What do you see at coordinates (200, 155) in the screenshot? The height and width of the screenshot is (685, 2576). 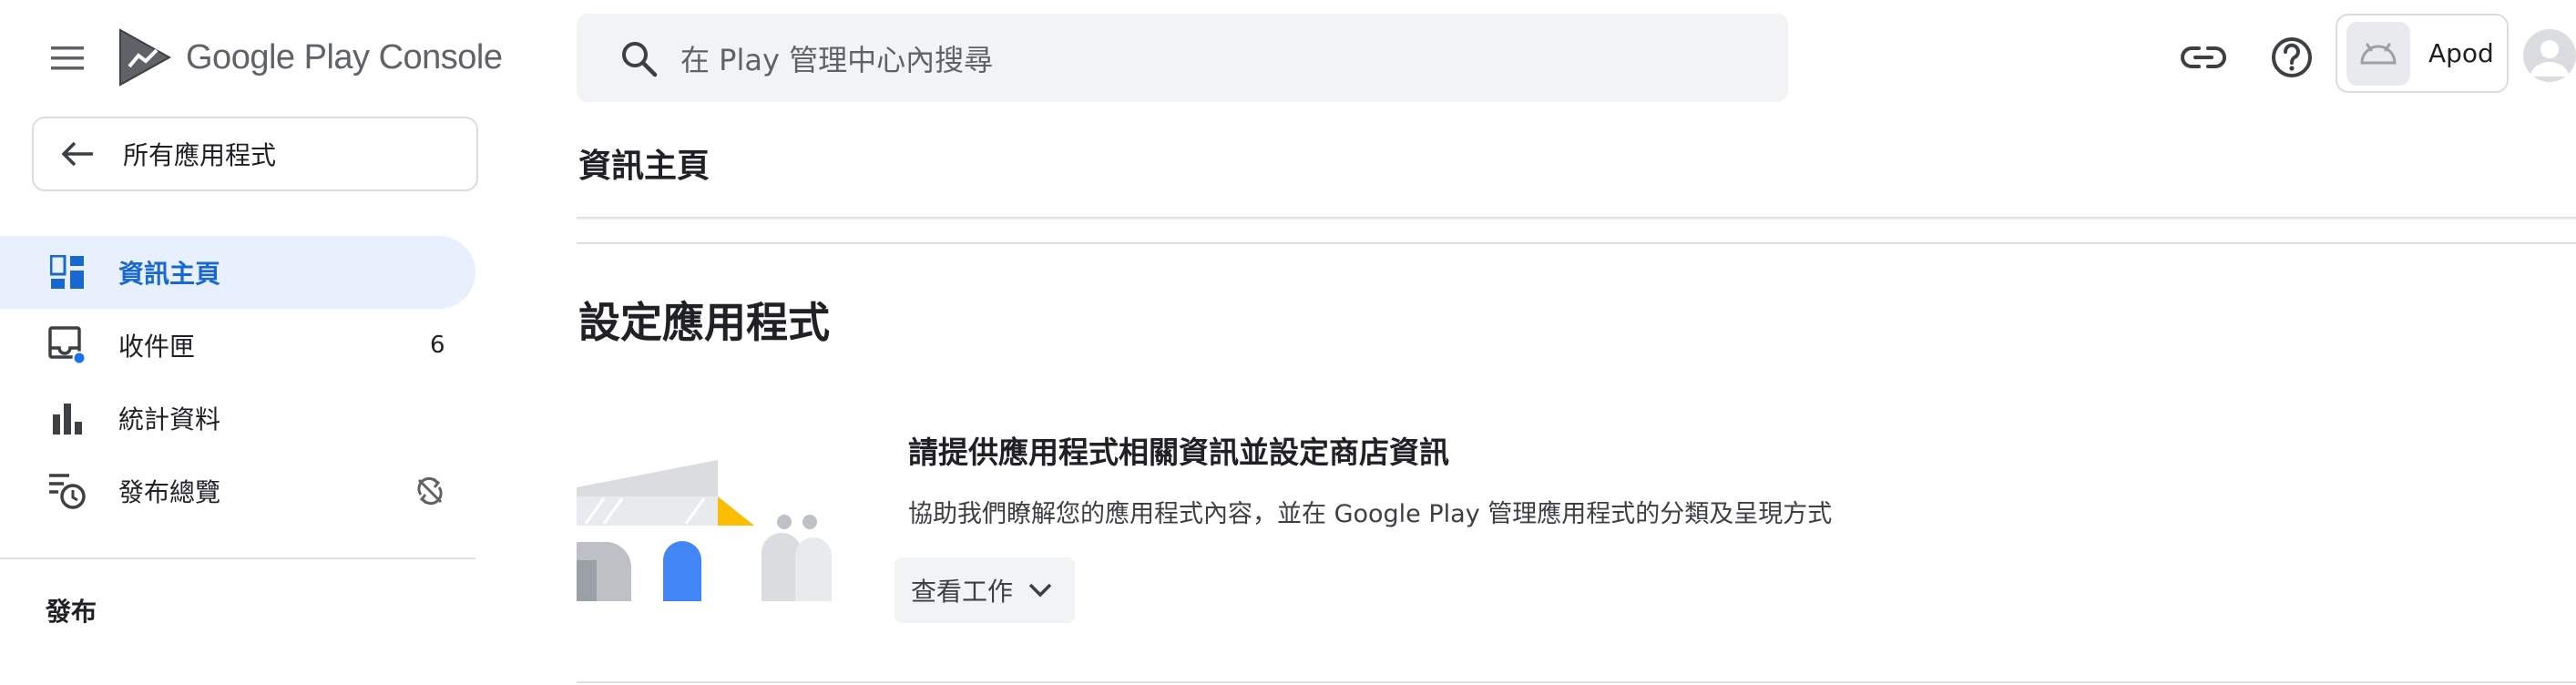 I see `all-apps-label: 所有應用程式` at bounding box center [200, 155].